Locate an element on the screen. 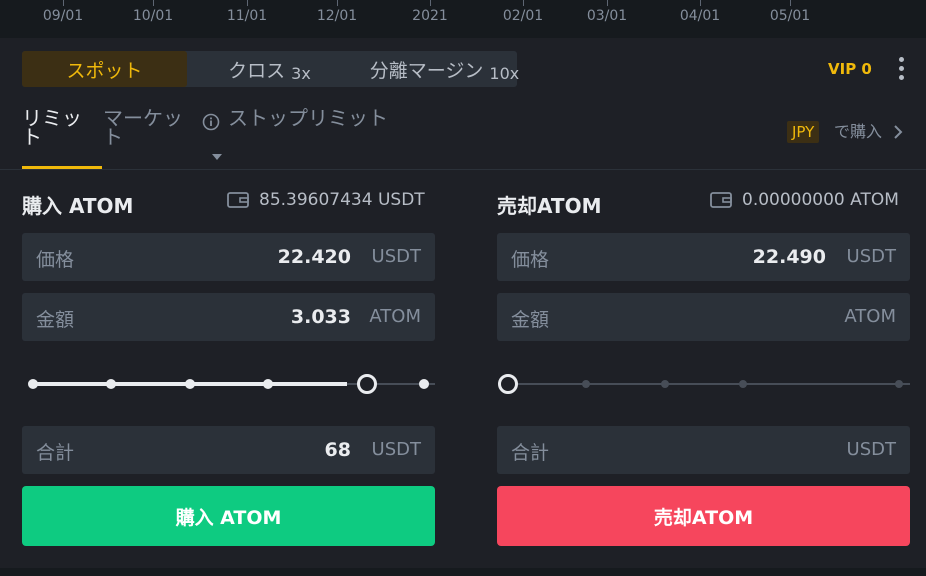  buy-available-balance: 85.39607434 USDT is located at coordinates (326, 200).